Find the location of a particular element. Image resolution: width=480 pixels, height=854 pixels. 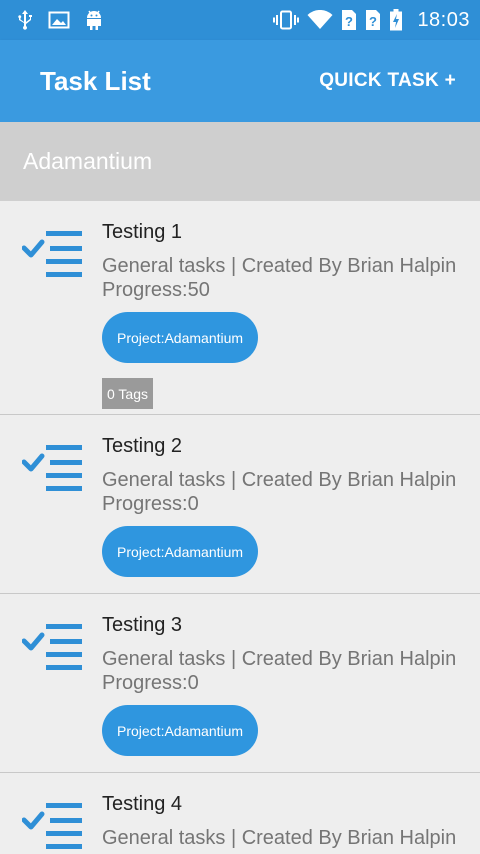

usb-icon is located at coordinates (25, 20).